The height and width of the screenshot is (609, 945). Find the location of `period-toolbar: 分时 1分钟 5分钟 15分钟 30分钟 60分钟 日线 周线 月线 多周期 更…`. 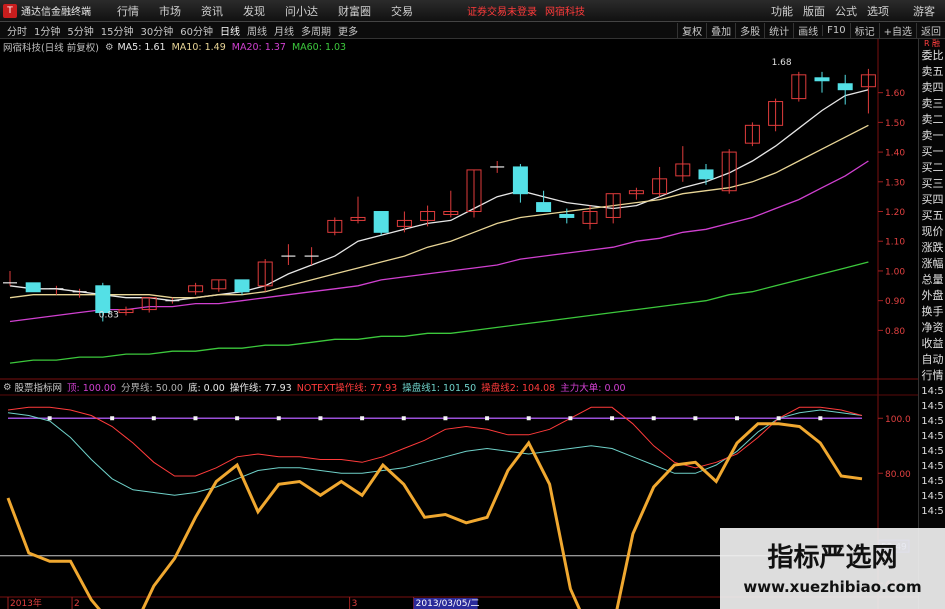

period-toolbar: 分时 1分钟 5分钟 15分钟 30分钟 60分钟 日线 周线 月线 多周期 更… is located at coordinates (472, 30).